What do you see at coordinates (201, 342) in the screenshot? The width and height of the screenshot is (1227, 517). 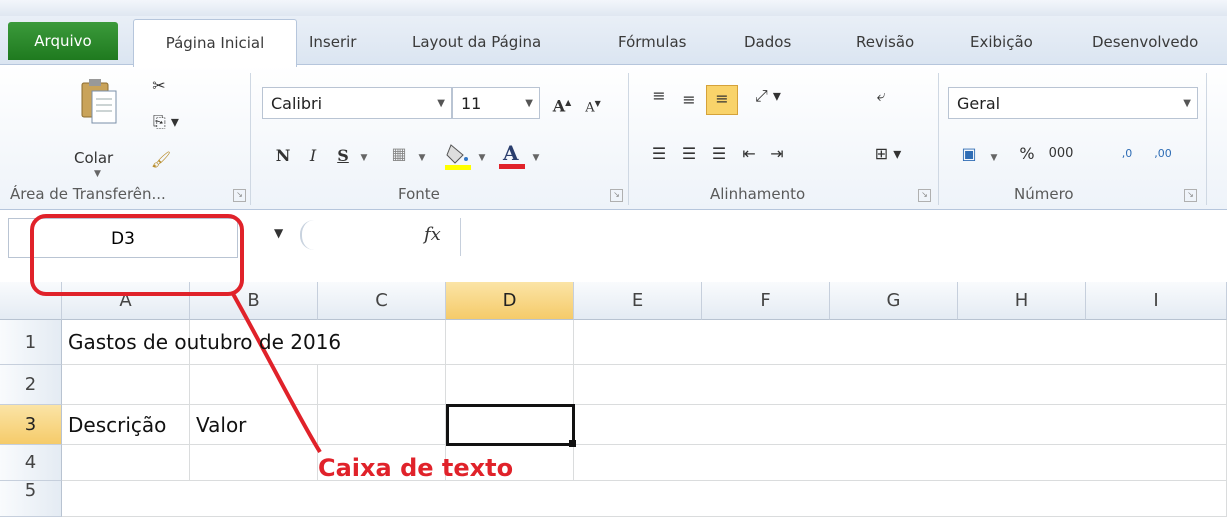 I see `cell-a1: Gastos de outubro de 2016` at bounding box center [201, 342].